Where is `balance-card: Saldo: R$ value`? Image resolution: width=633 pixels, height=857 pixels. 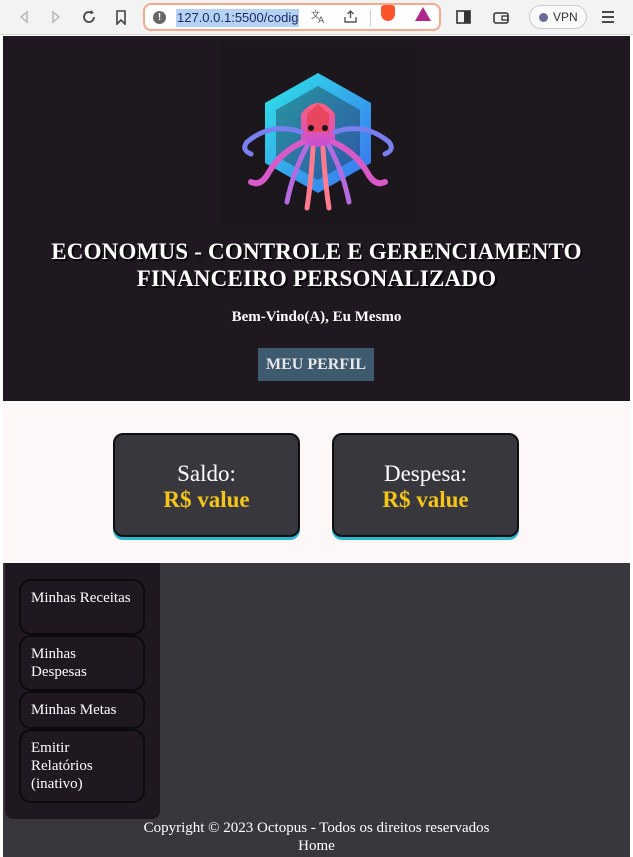 balance-card: Saldo: R$ value is located at coordinates (206, 485).